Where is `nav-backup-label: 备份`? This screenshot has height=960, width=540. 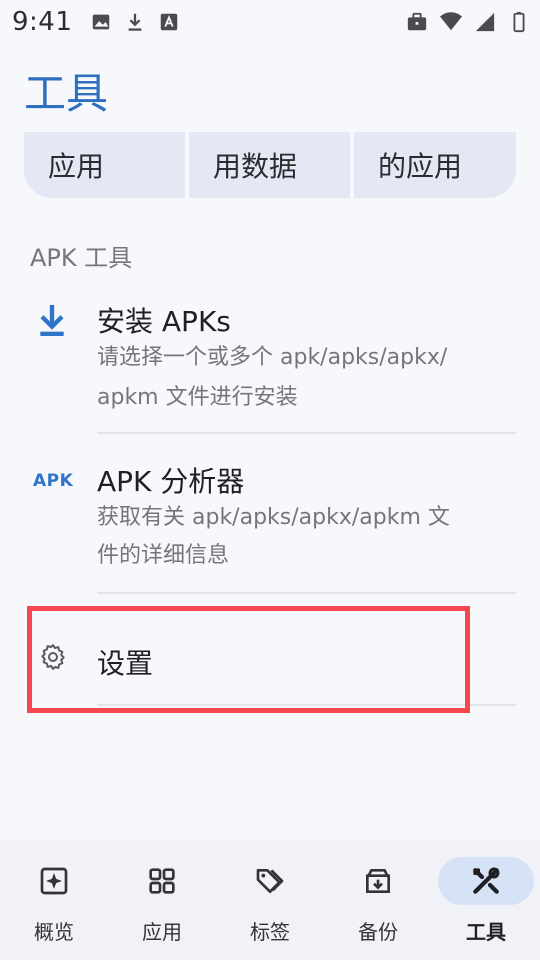
nav-backup-label: 备份 is located at coordinates (378, 932).